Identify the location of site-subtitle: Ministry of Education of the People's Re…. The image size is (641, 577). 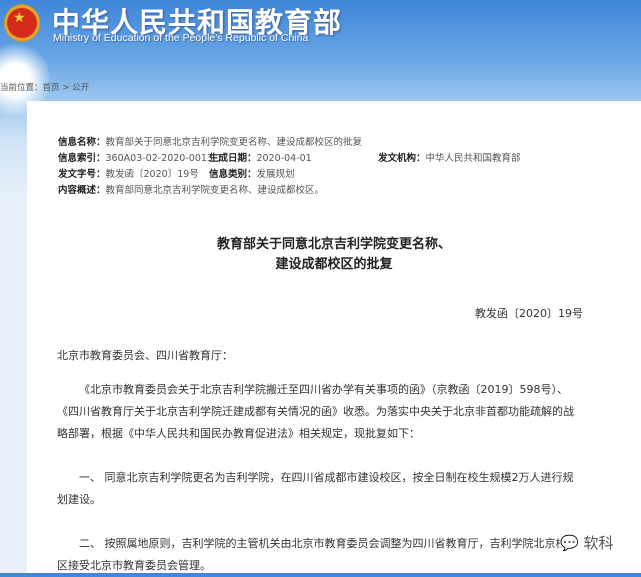
(181, 38).